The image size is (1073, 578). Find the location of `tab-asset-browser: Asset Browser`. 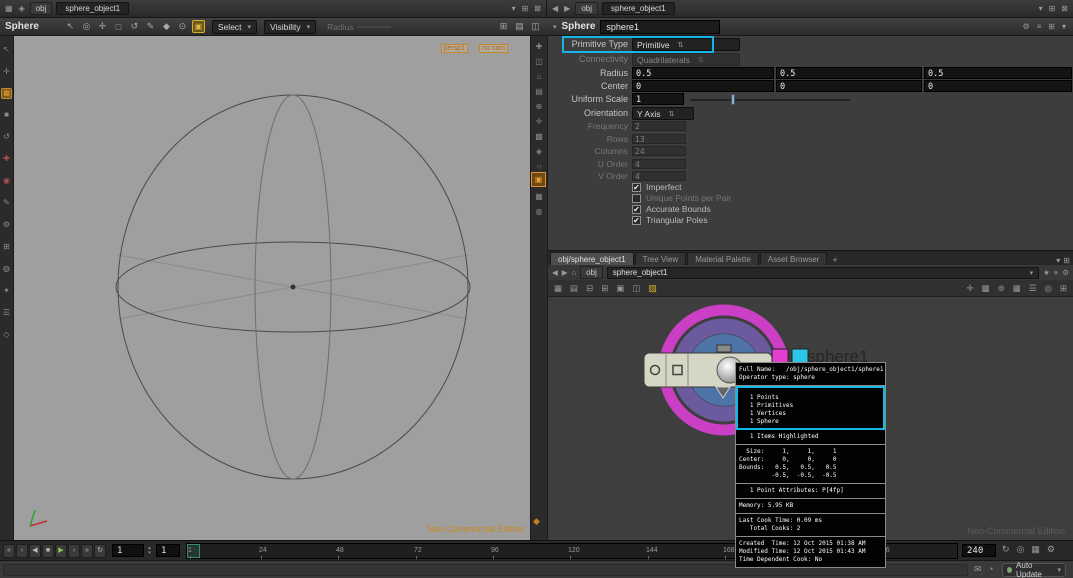

tab-asset-browser: Asset Browser is located at coordinates (793, 258).